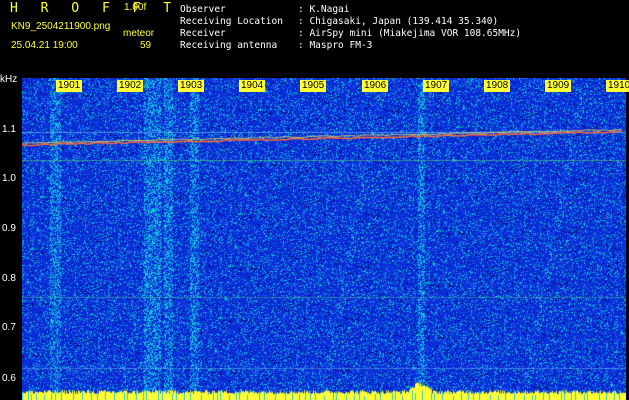  What do you see at coordinates (9, 129) in the screenshot?
I see `y-tick-label: 1.1` at bounding box center [9, 129].